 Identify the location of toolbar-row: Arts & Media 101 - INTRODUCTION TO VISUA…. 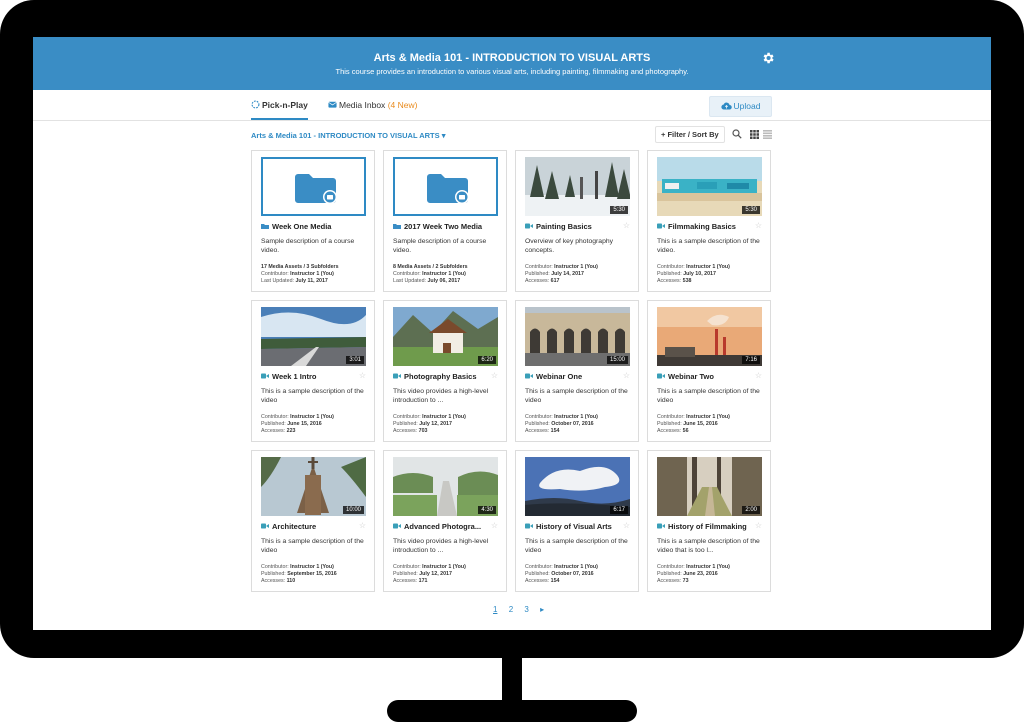
(512, 134).